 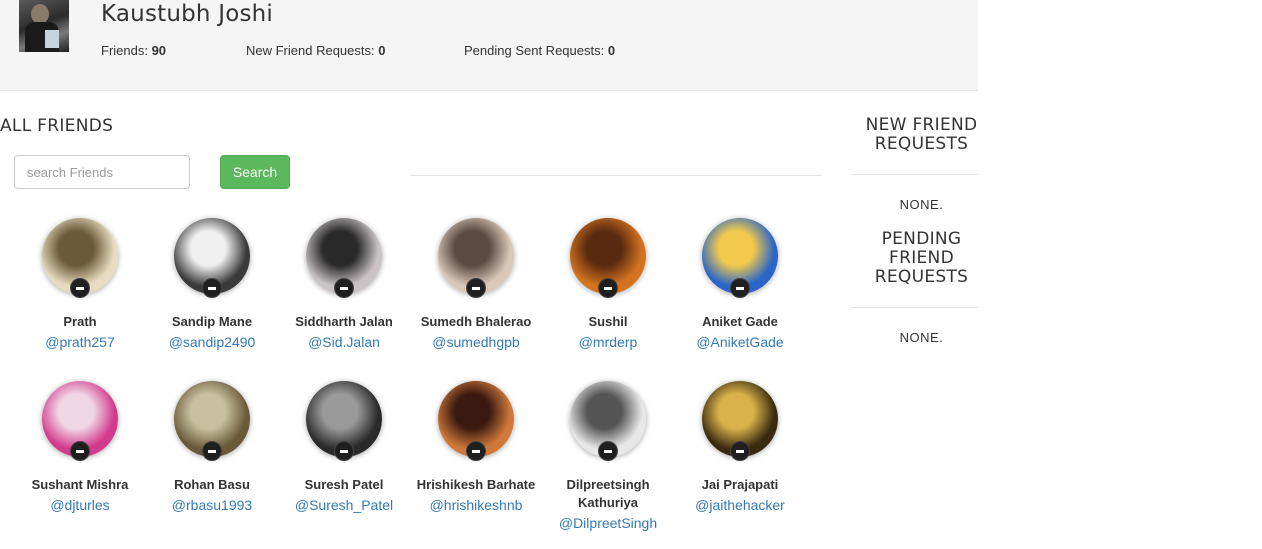 What do you see at coordinates (102, 172) in the screenshot?
I see `search-friends-input` at bounding box center [102, 172].